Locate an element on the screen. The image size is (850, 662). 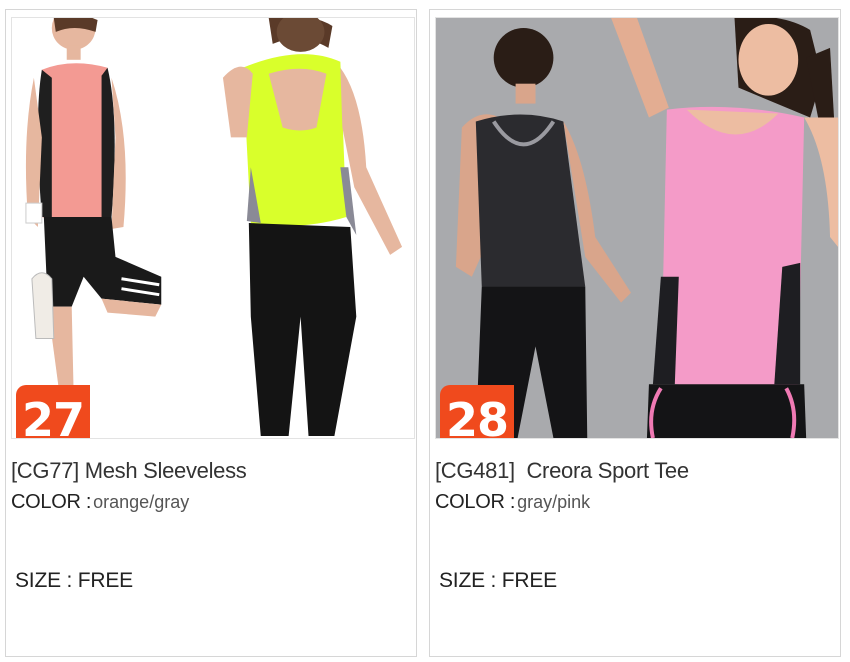
color-value: gray/pink is located at coordinates (554, 502).